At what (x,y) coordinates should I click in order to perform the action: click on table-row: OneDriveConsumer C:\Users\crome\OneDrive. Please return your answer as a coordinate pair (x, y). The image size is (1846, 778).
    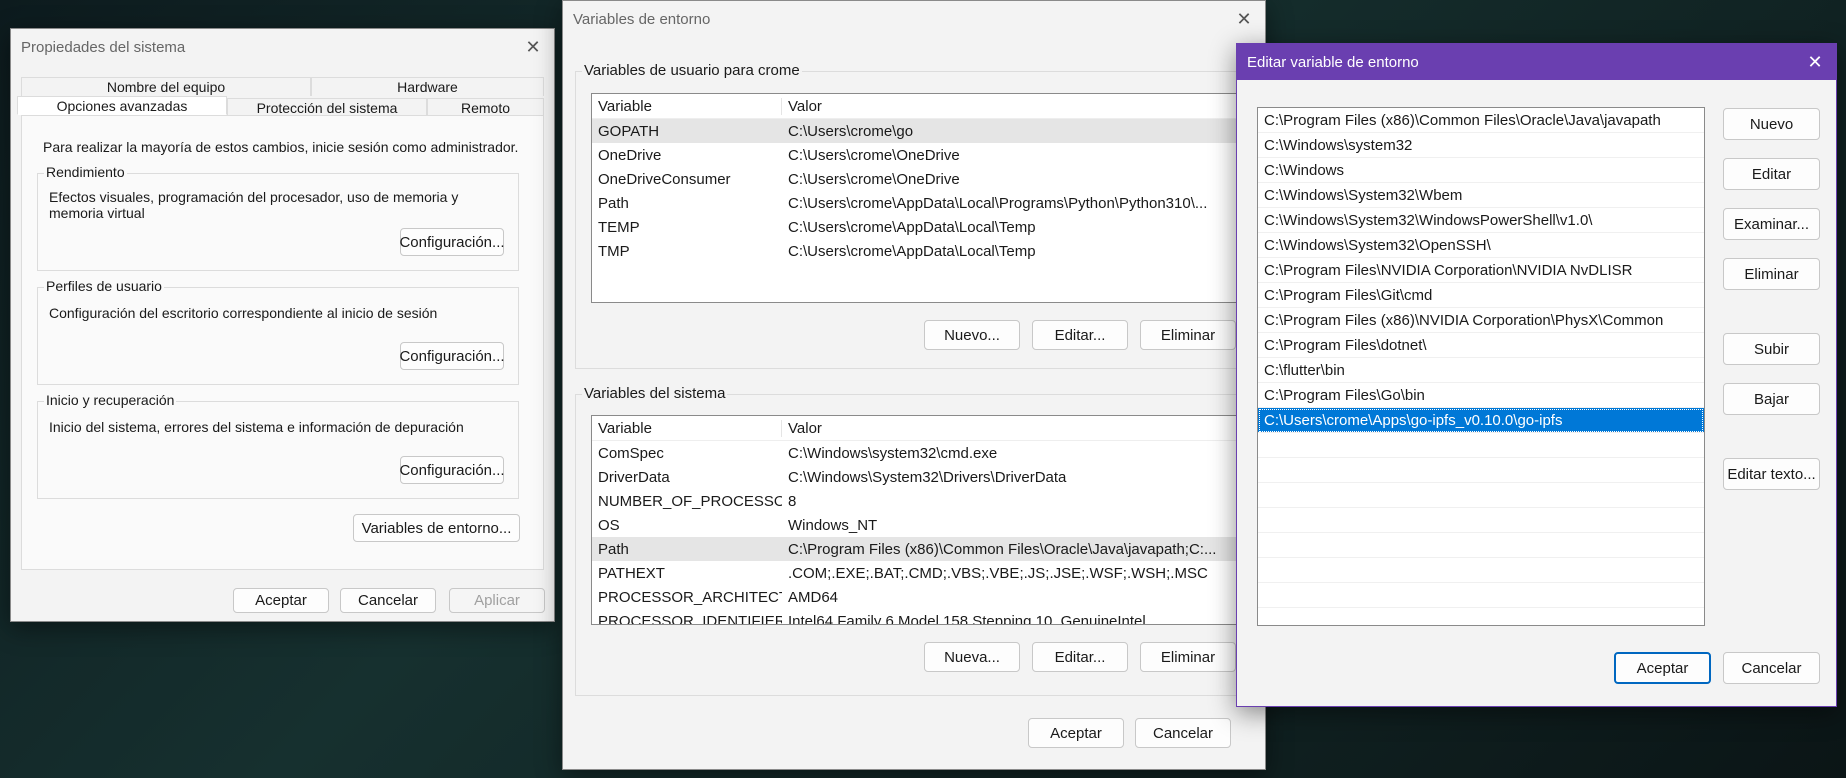
    Looking at the image, I should click on (928, 179).